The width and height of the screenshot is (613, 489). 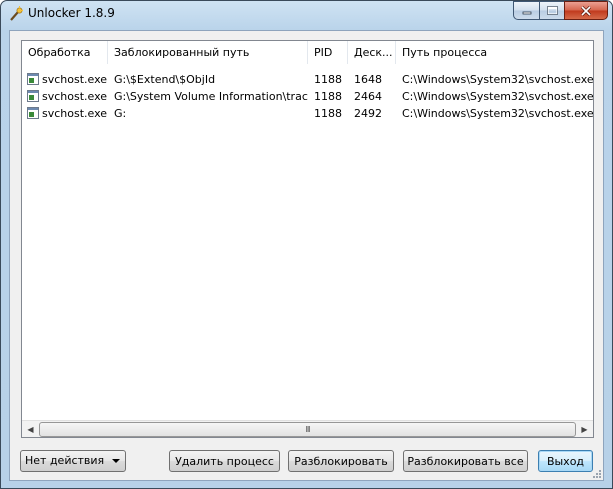 I want to click on column-header-pid: PID, so click(x=328, y=52).